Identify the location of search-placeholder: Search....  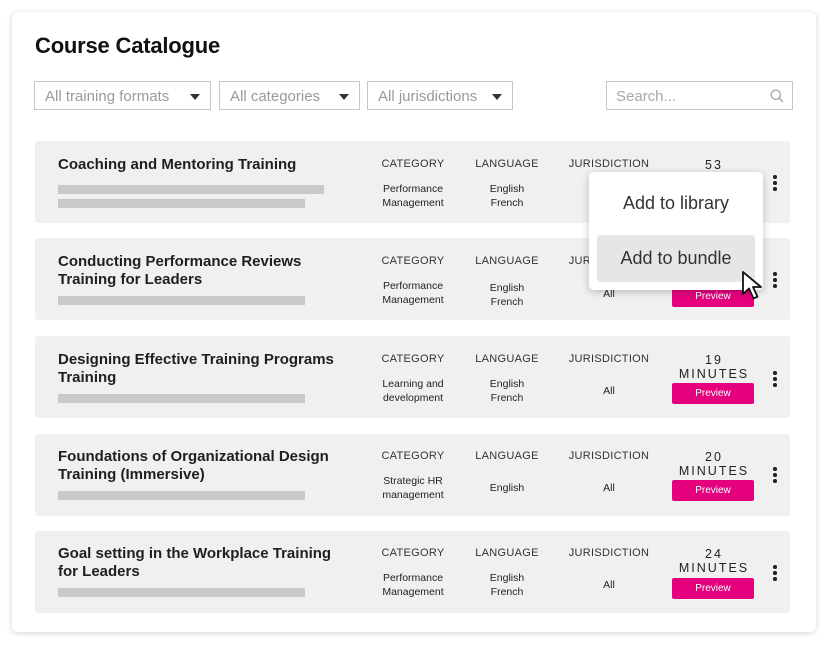
(646, 96).